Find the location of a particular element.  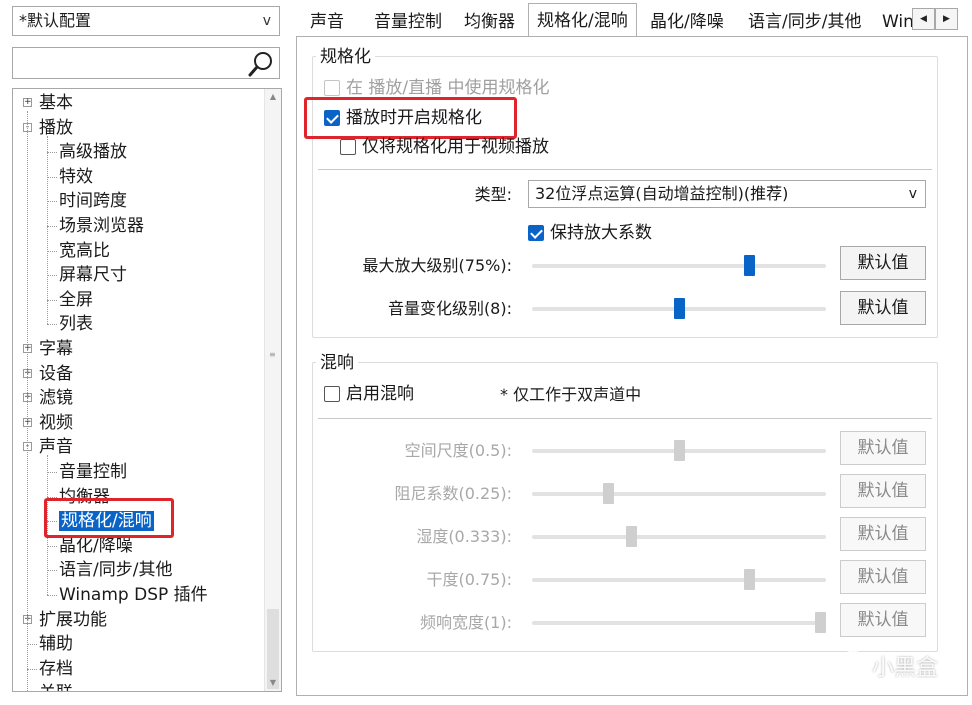

tree-item: 滤镜 is located at coordinates (56, 398).